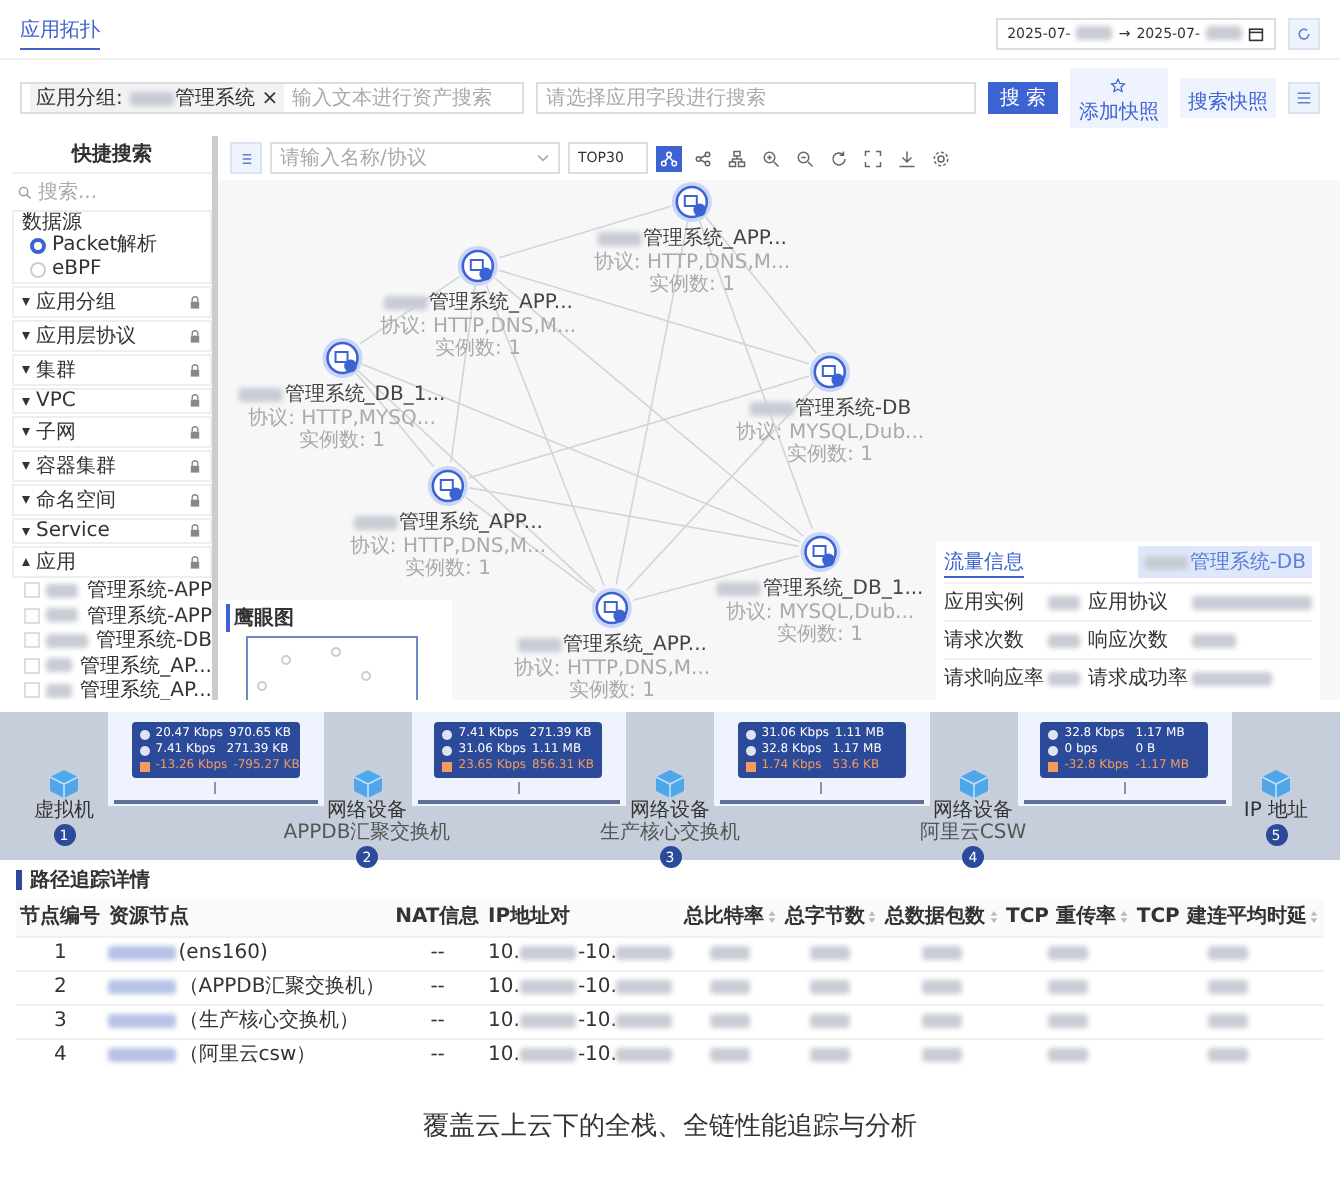 Image resolution: width=1340 pixels, height=1202 pixels. I want to click on hop-type: 网络设备, so click(973, 811).